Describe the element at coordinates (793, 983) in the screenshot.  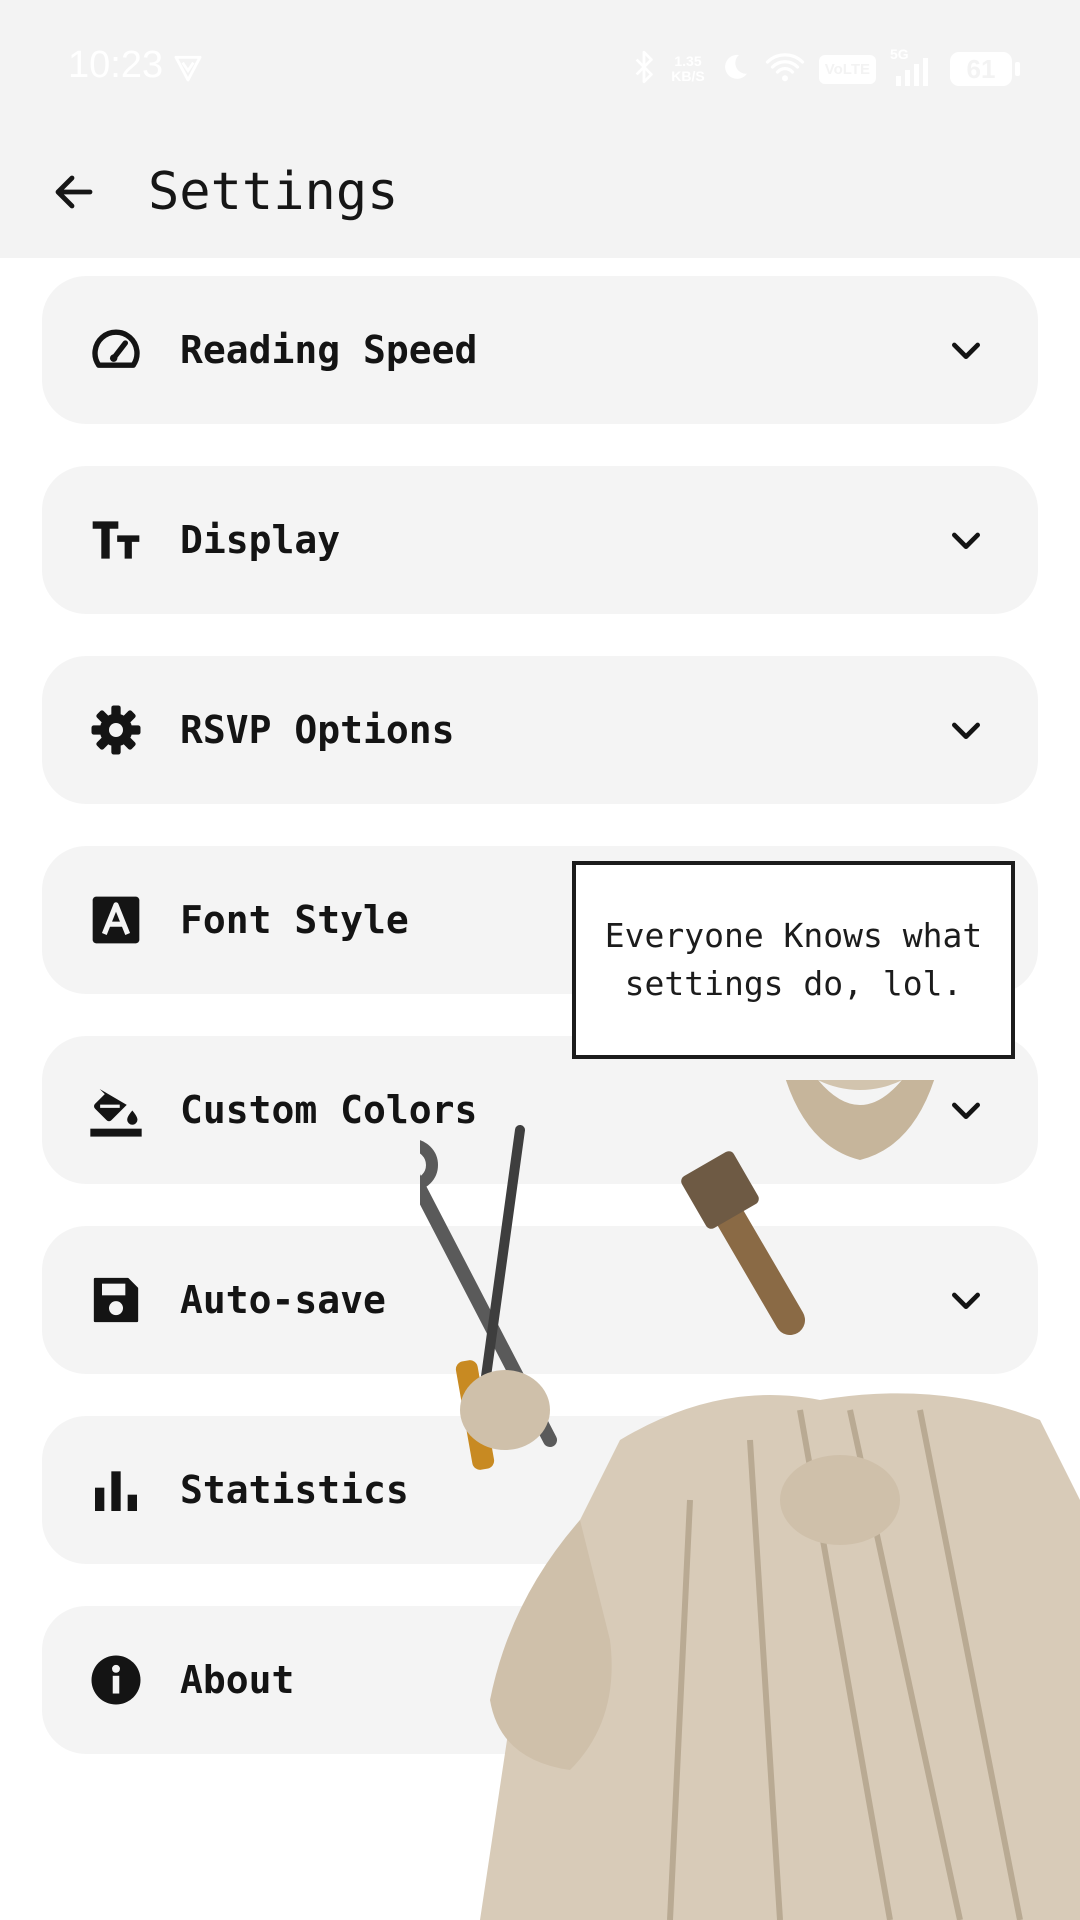
I see `meme-caption-line: settings do, lol.` at that location.